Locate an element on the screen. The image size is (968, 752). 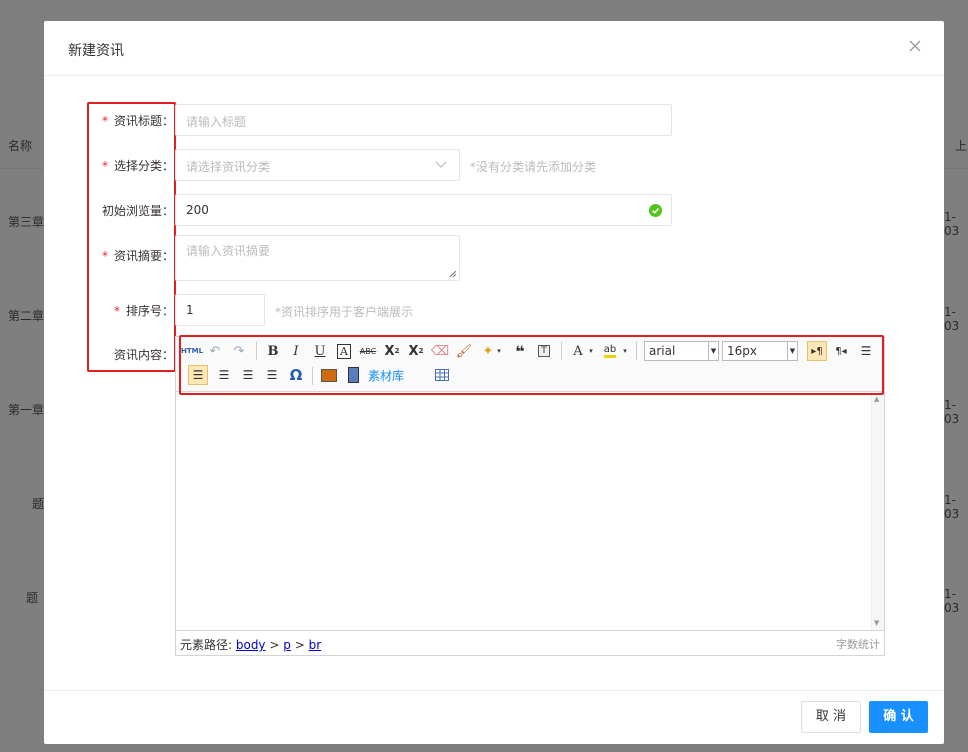
strikethrough-icon: ABC is located at coordinates (368, 351).